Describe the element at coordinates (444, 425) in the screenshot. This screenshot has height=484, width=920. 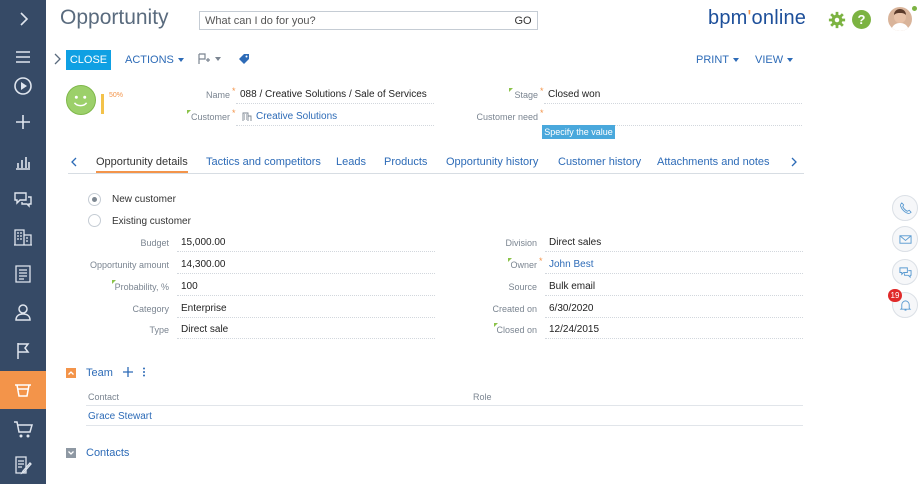
I see `divider` at that location.